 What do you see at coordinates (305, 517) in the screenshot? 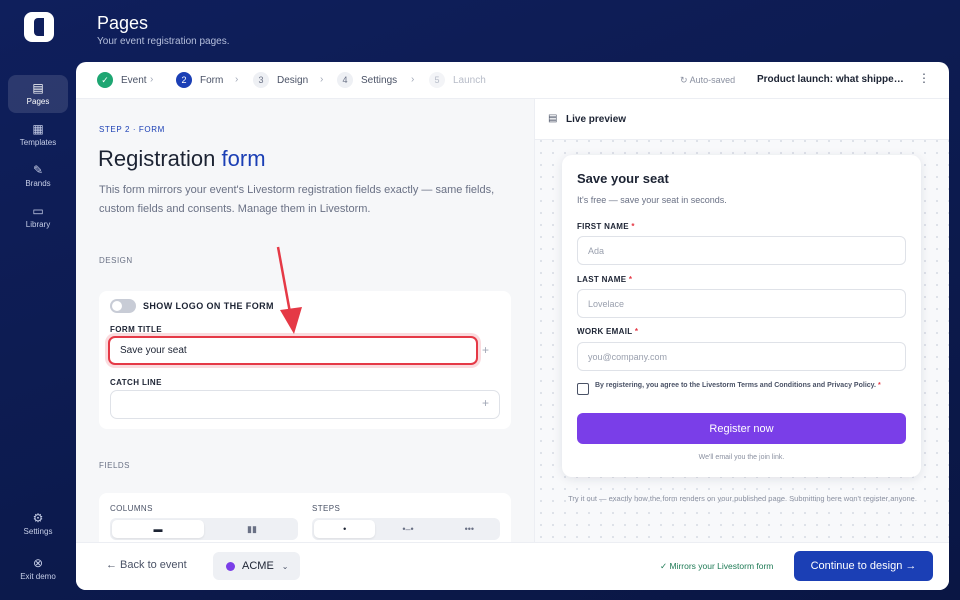
I see `fields-panel: COLUMNS ▬ ▮▮ STEPS • •–• •••` at bounding box center [305, 517].